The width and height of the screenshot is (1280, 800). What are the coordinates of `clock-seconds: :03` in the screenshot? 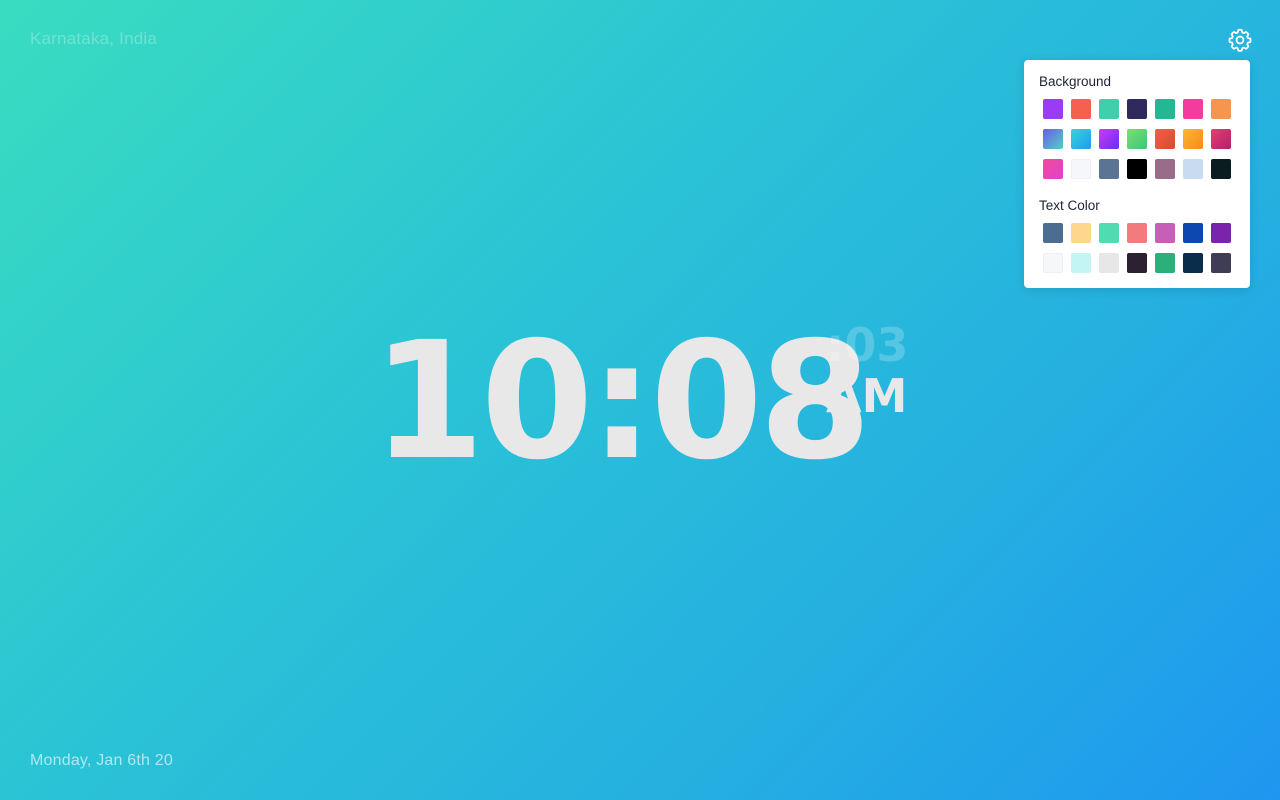 It's located at (867, 345).